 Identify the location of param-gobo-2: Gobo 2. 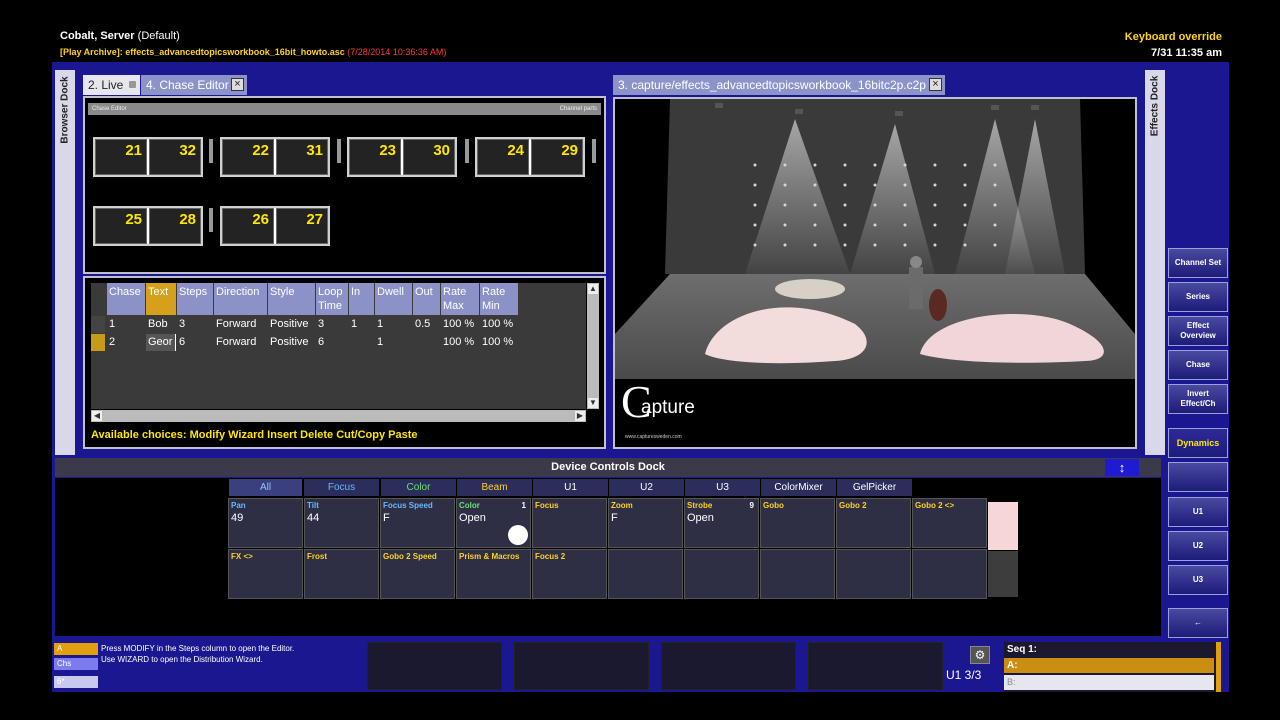
(873, 523).